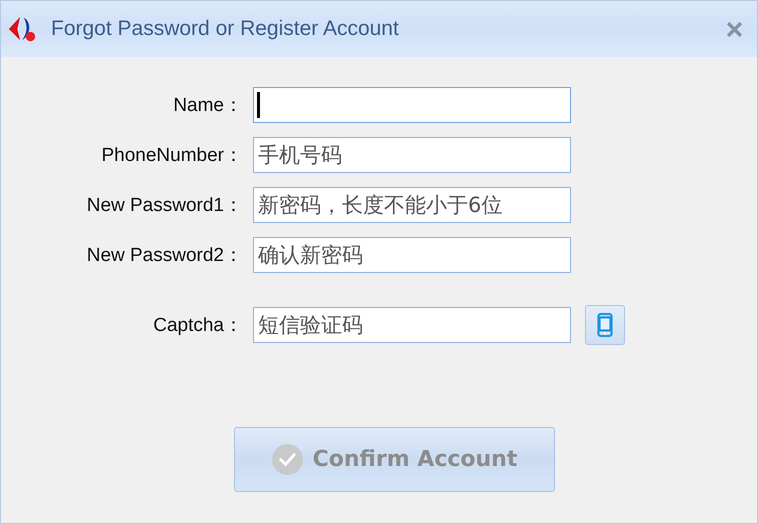 The width and height of the screenshot is (758, 524). What do you see at coordinates (225, 29) in the screenshot?
I see `window-title: Forgot Password or Register Account` at bounding box center [225, 29].